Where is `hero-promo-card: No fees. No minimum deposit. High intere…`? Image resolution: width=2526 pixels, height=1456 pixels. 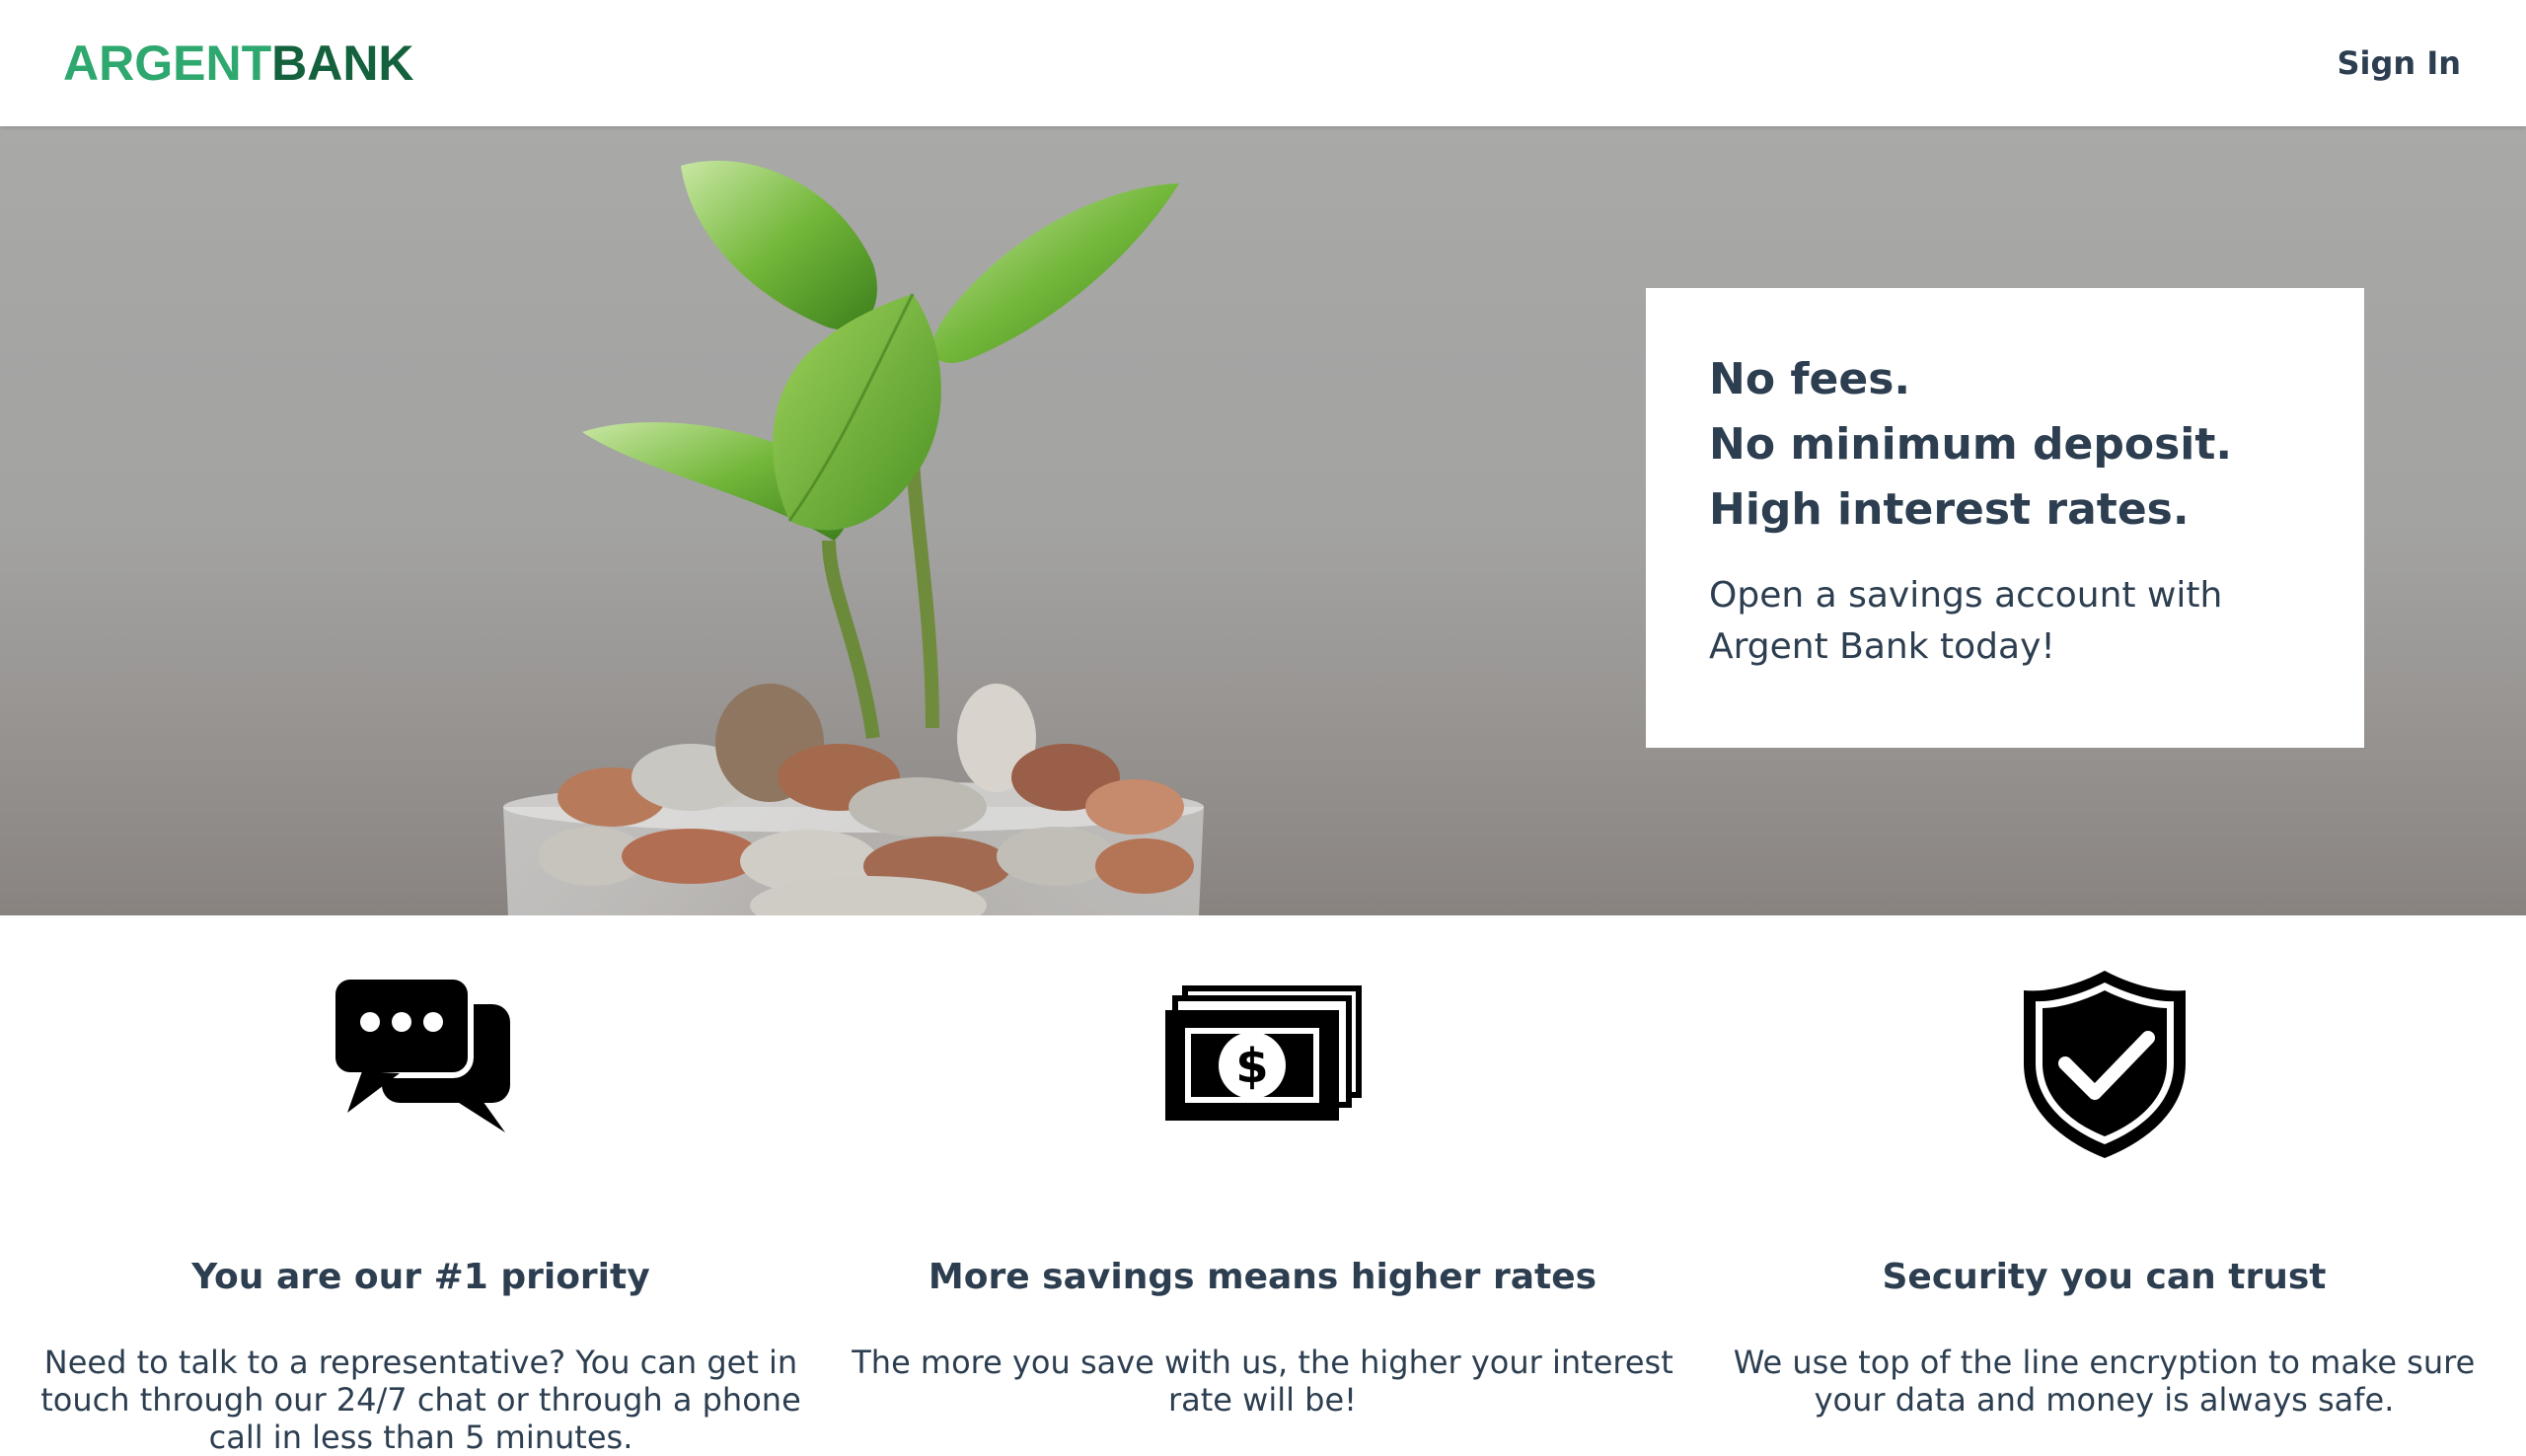
hero-promo-card: No fees. No minimum deposit. High intere… is located at coordinates (2005, 518).